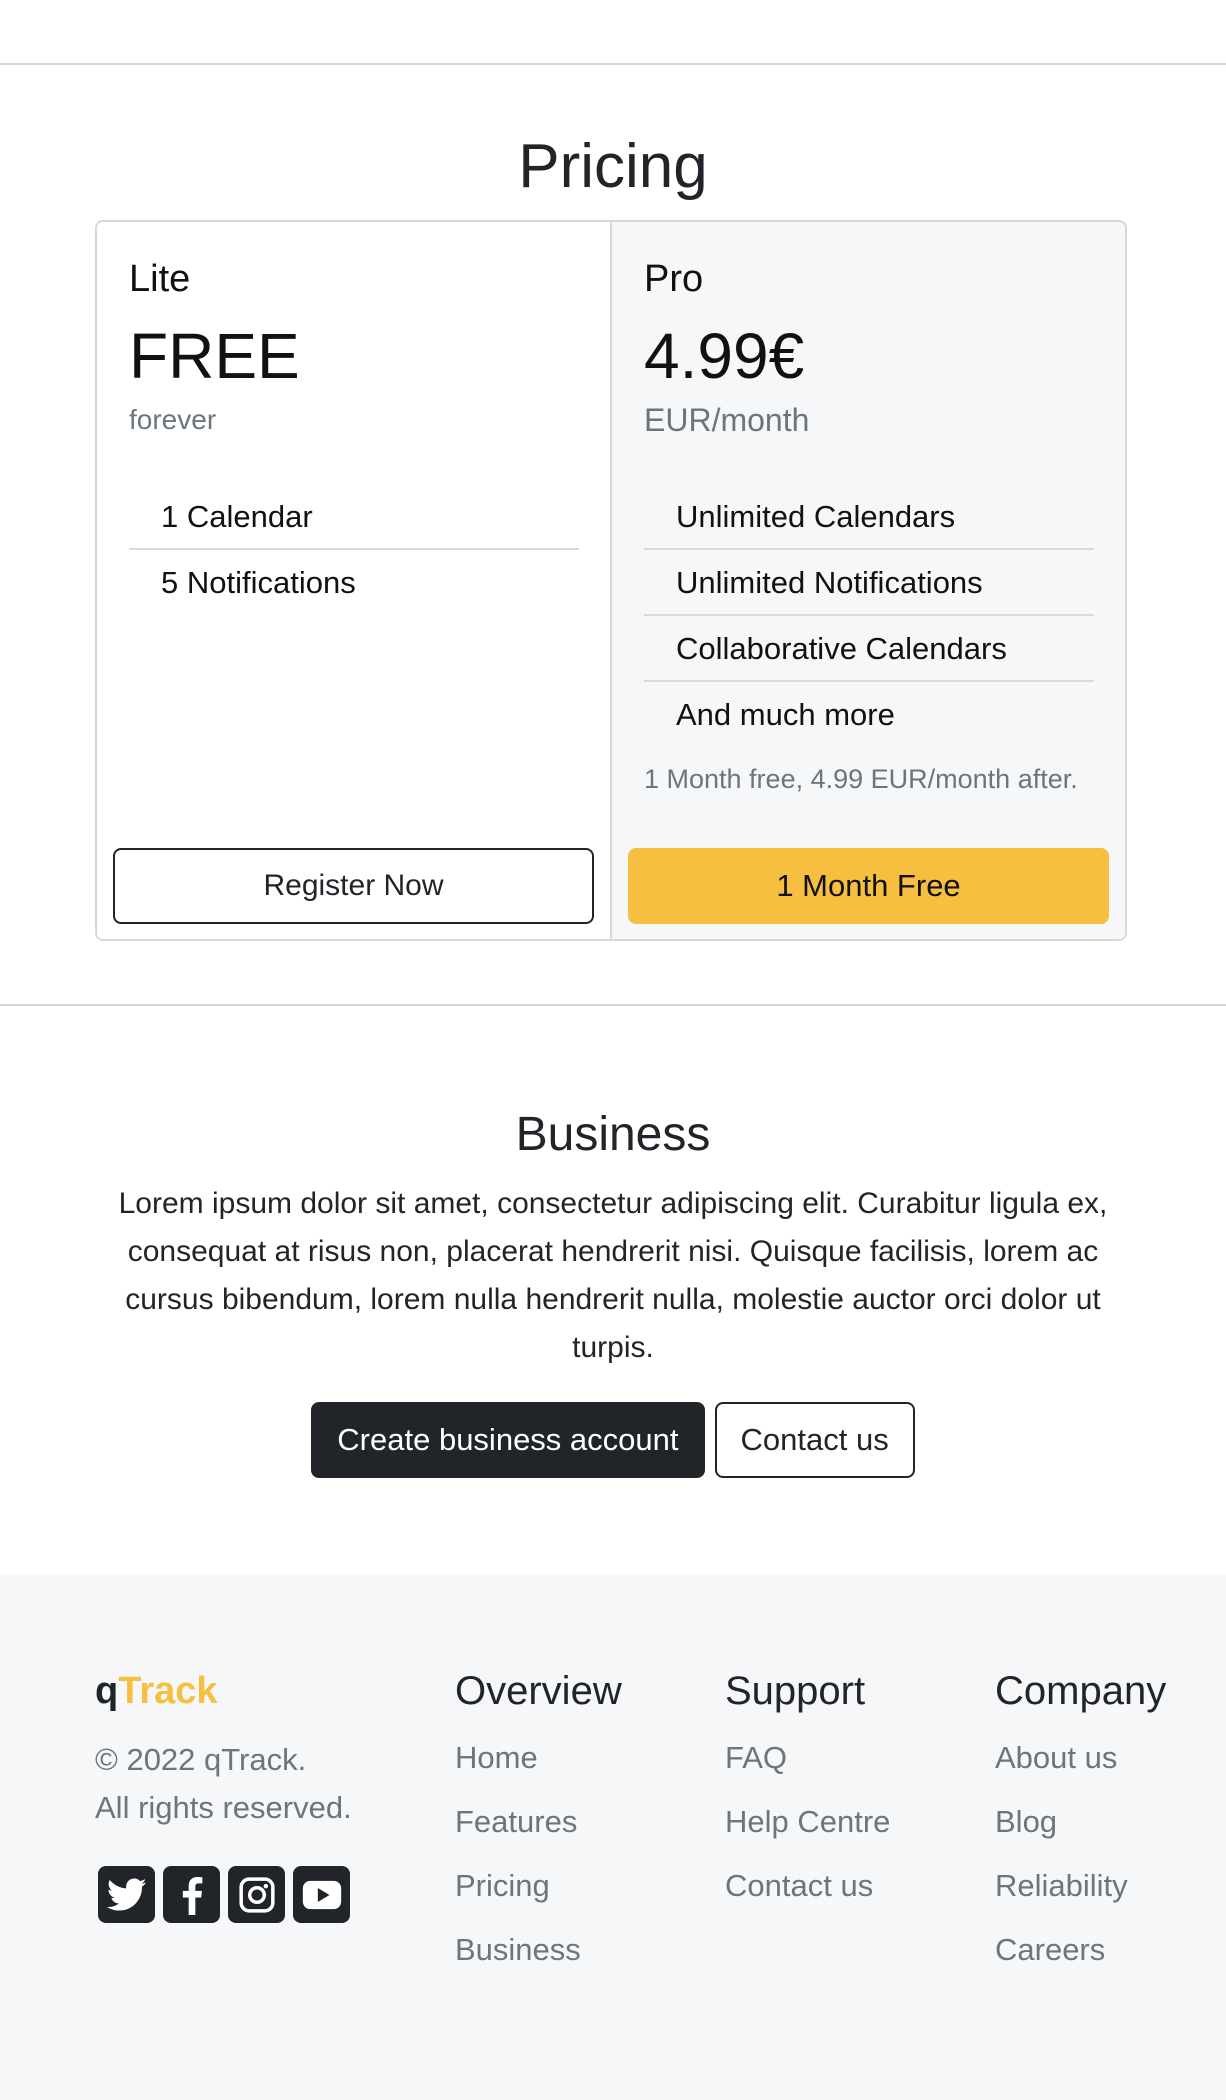  What do you see at coordinates (869, 649) in the screenshot?
I see `list-item: Collaborative Calendars` at bounding box center [869, 649].